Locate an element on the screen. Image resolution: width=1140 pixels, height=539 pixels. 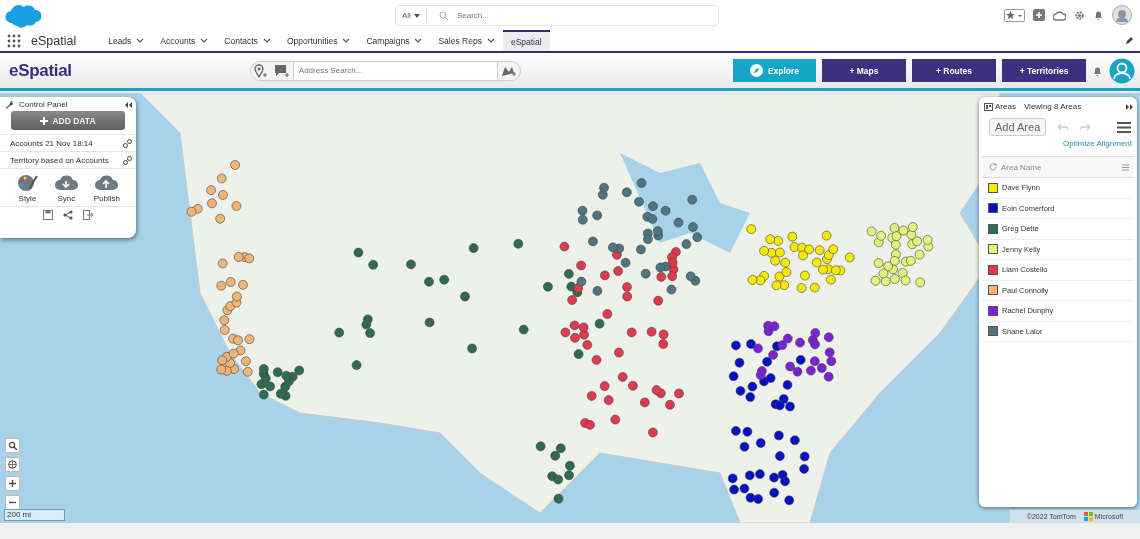
layer-name: Territory based on Accounts is located at coordinates (59, 160).